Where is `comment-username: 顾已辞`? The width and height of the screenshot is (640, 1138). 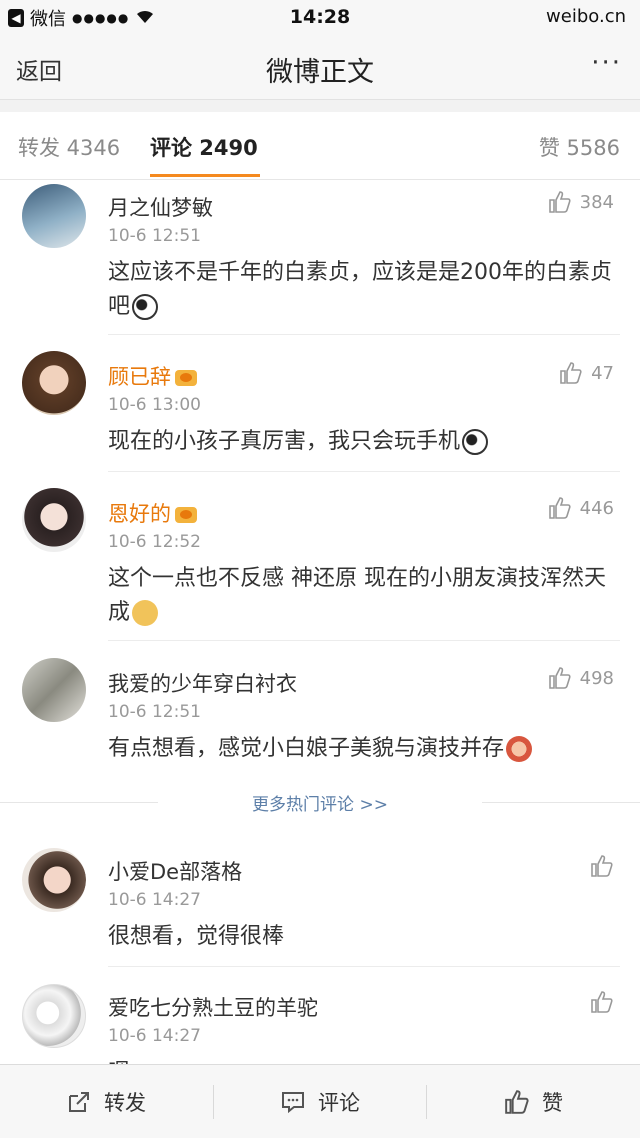 comment-username: 顾已辞 is located at coordinates (152, 376).